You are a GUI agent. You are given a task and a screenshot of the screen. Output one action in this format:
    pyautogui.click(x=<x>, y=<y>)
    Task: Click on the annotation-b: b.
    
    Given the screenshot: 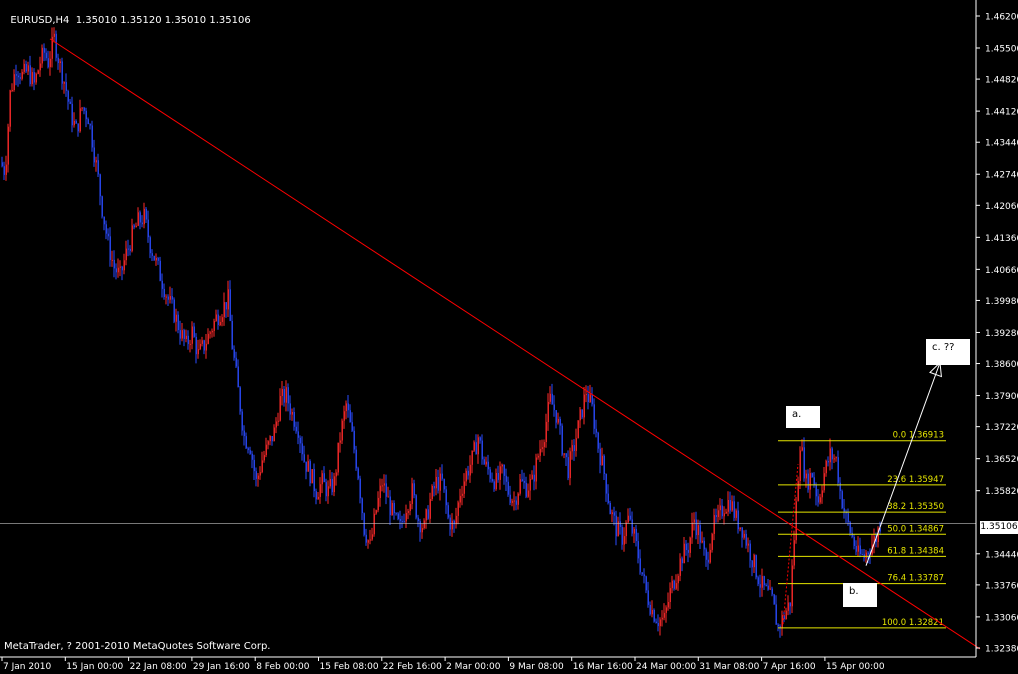 What is the action you would take?
    pyautogui.click(x=860, y=595)
    